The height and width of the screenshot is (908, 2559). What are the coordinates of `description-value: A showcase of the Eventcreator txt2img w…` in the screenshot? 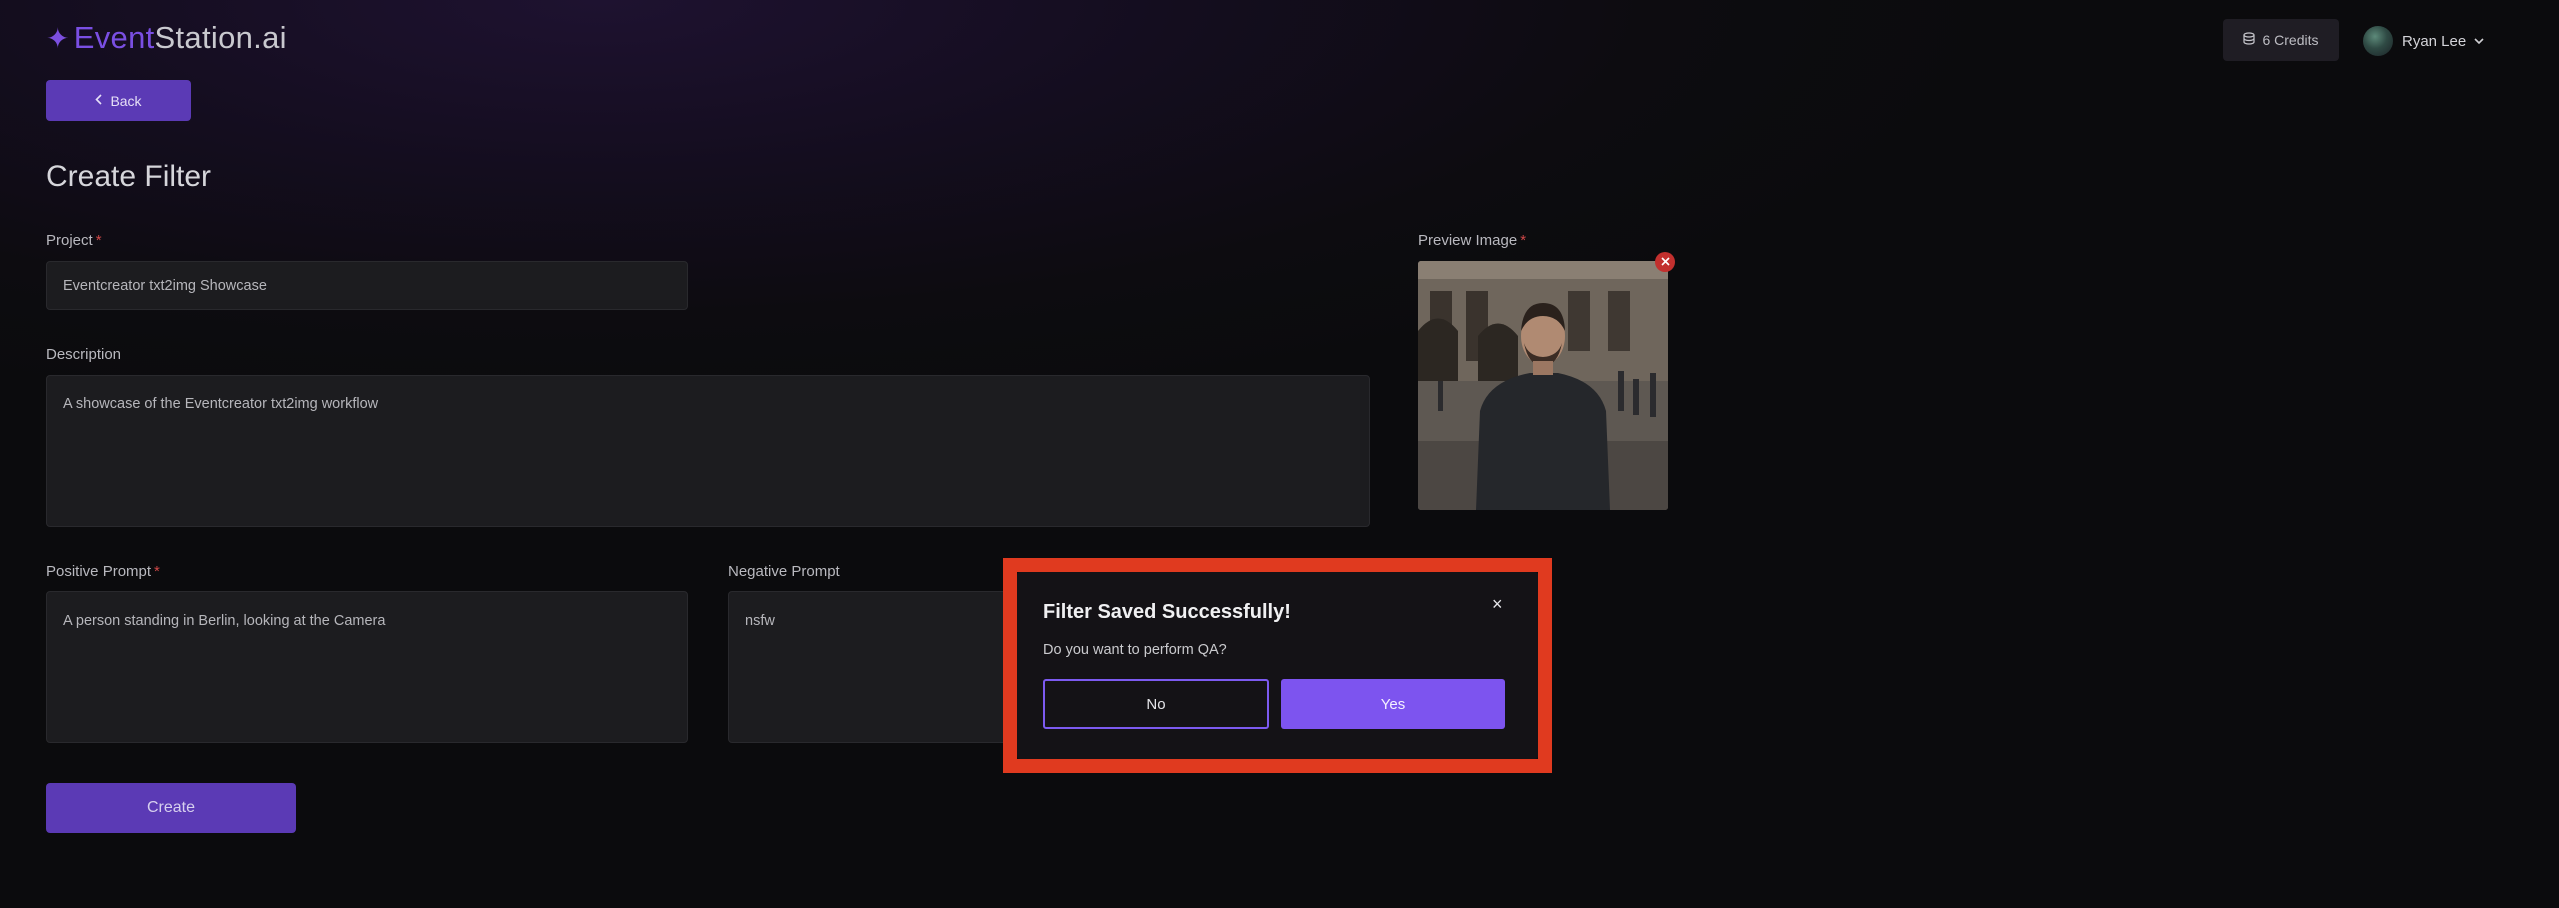 It's located at (221, 404).